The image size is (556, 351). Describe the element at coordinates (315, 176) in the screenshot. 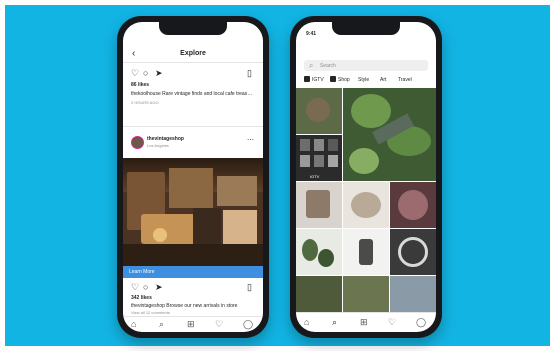

I see `video-badge: IGTV` at that location.